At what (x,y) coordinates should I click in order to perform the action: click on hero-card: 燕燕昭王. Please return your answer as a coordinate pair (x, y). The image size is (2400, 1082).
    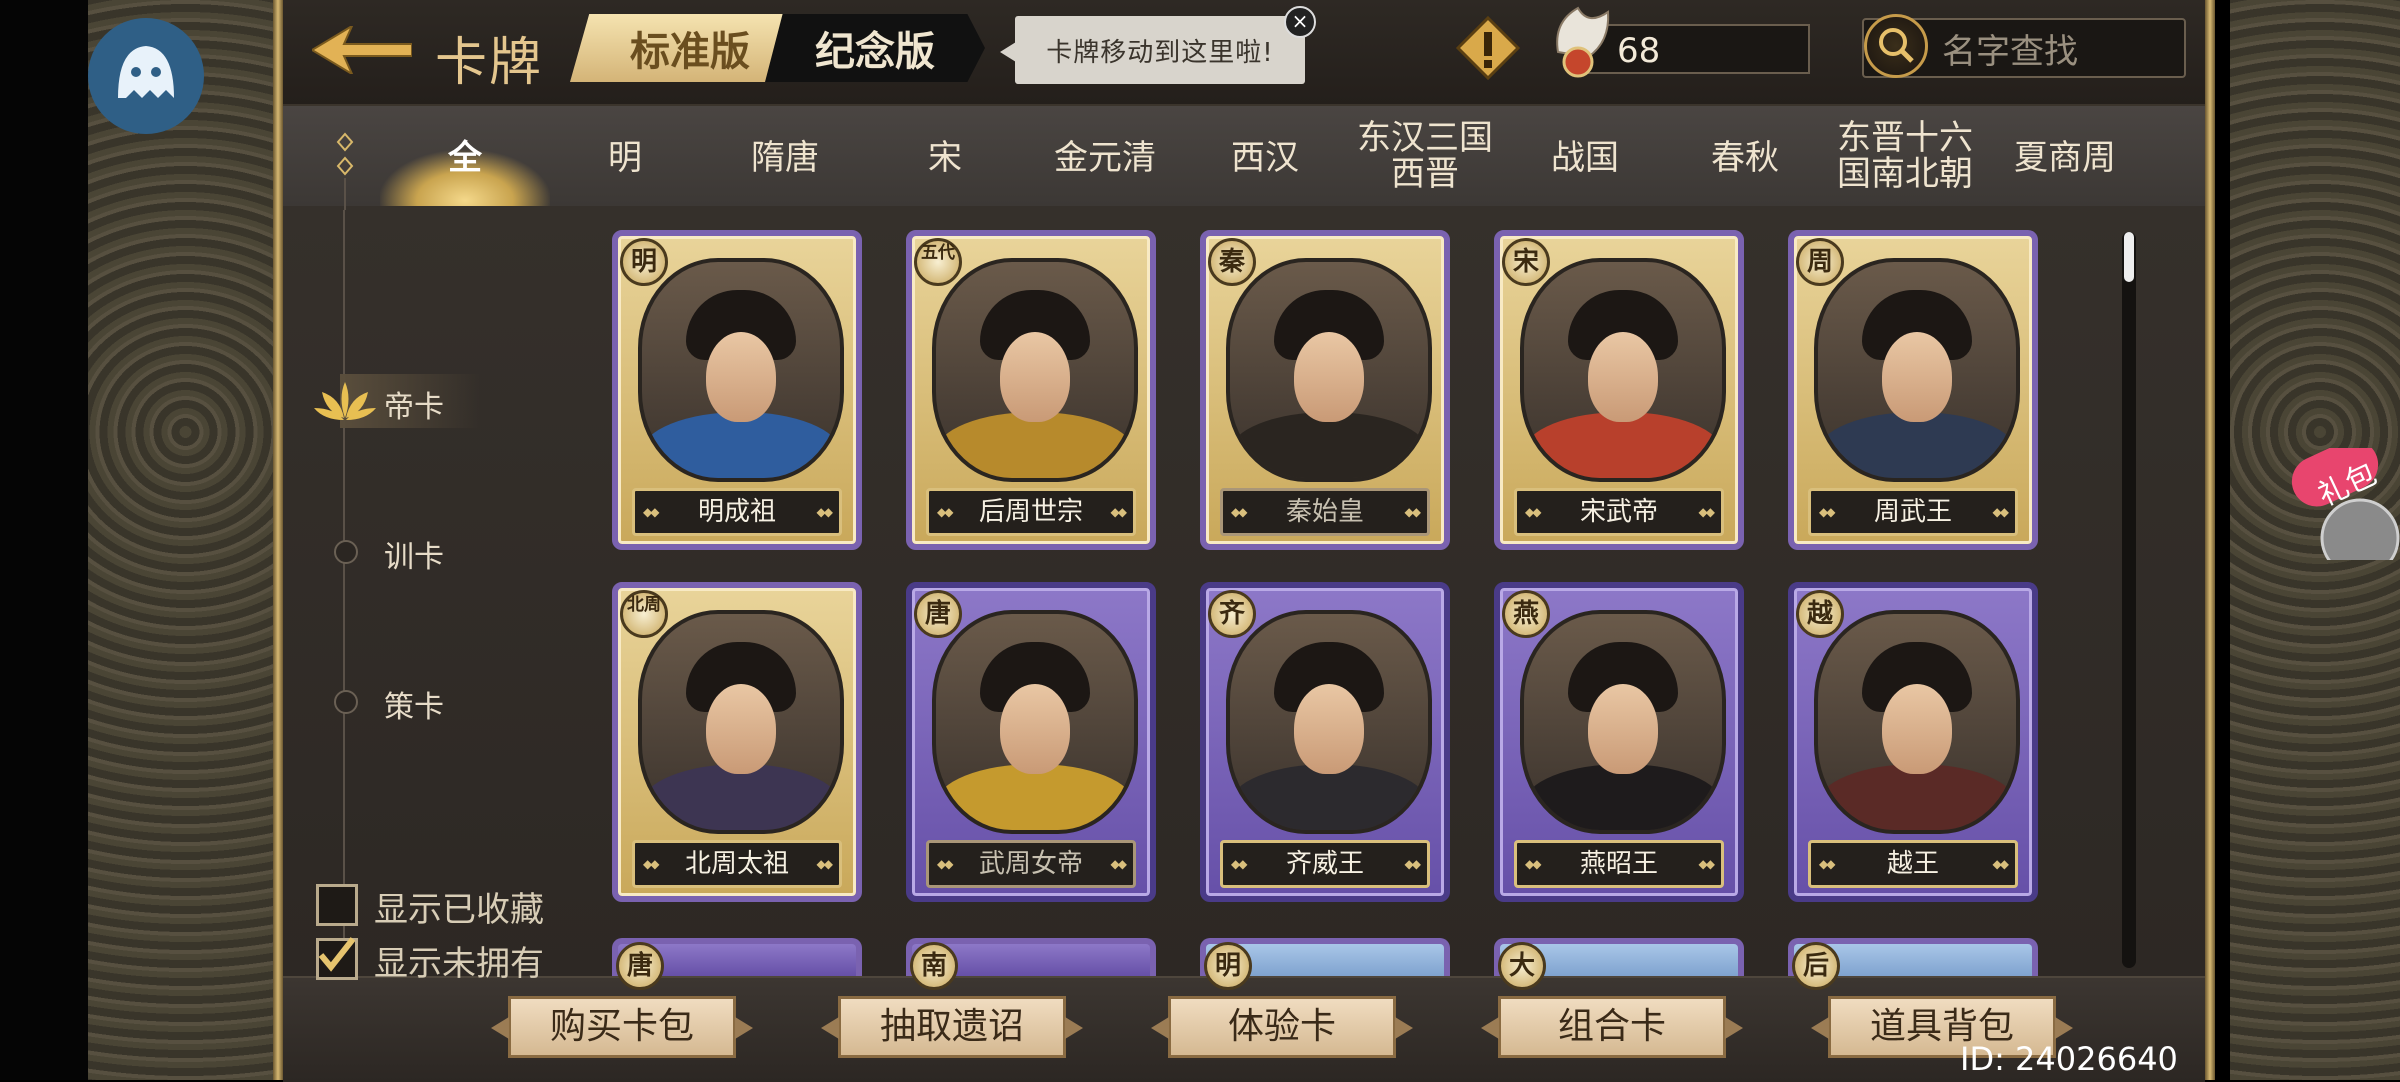
    Looking at the image, I should click on (1619, 742).